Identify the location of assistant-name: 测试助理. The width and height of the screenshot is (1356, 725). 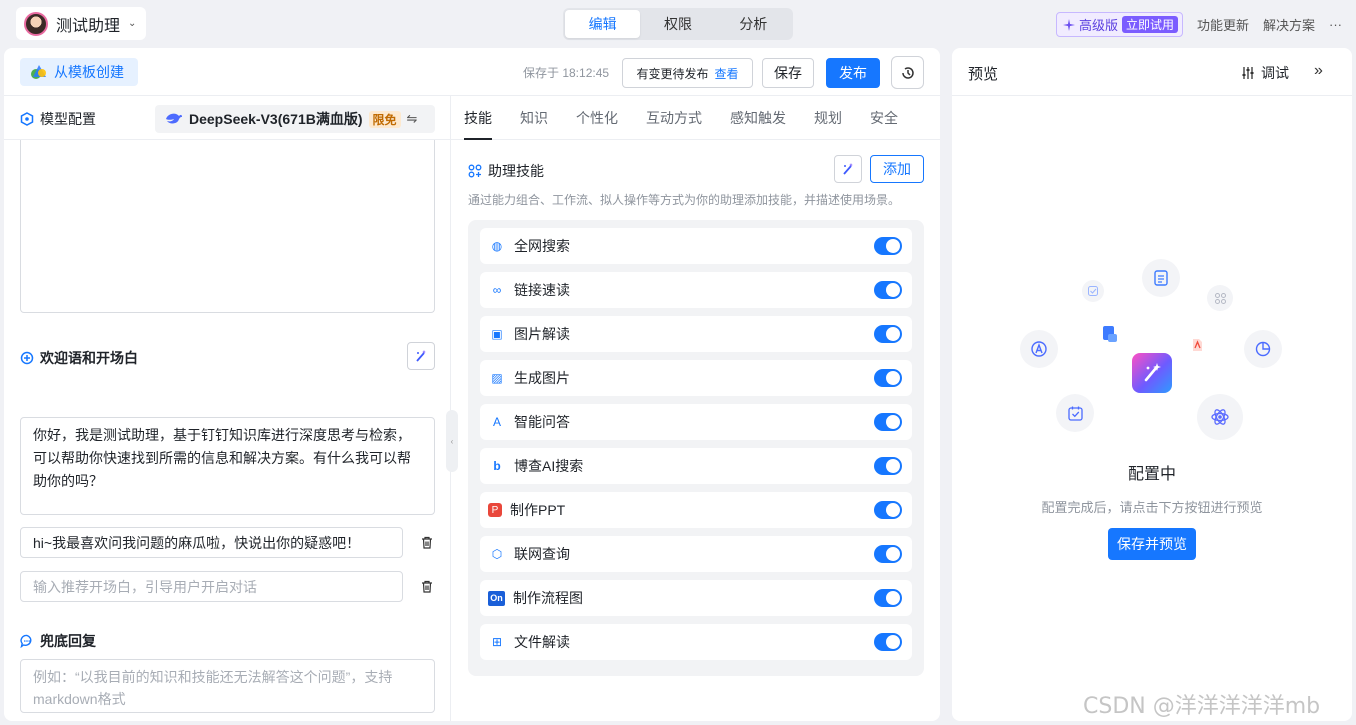
(88, 26).